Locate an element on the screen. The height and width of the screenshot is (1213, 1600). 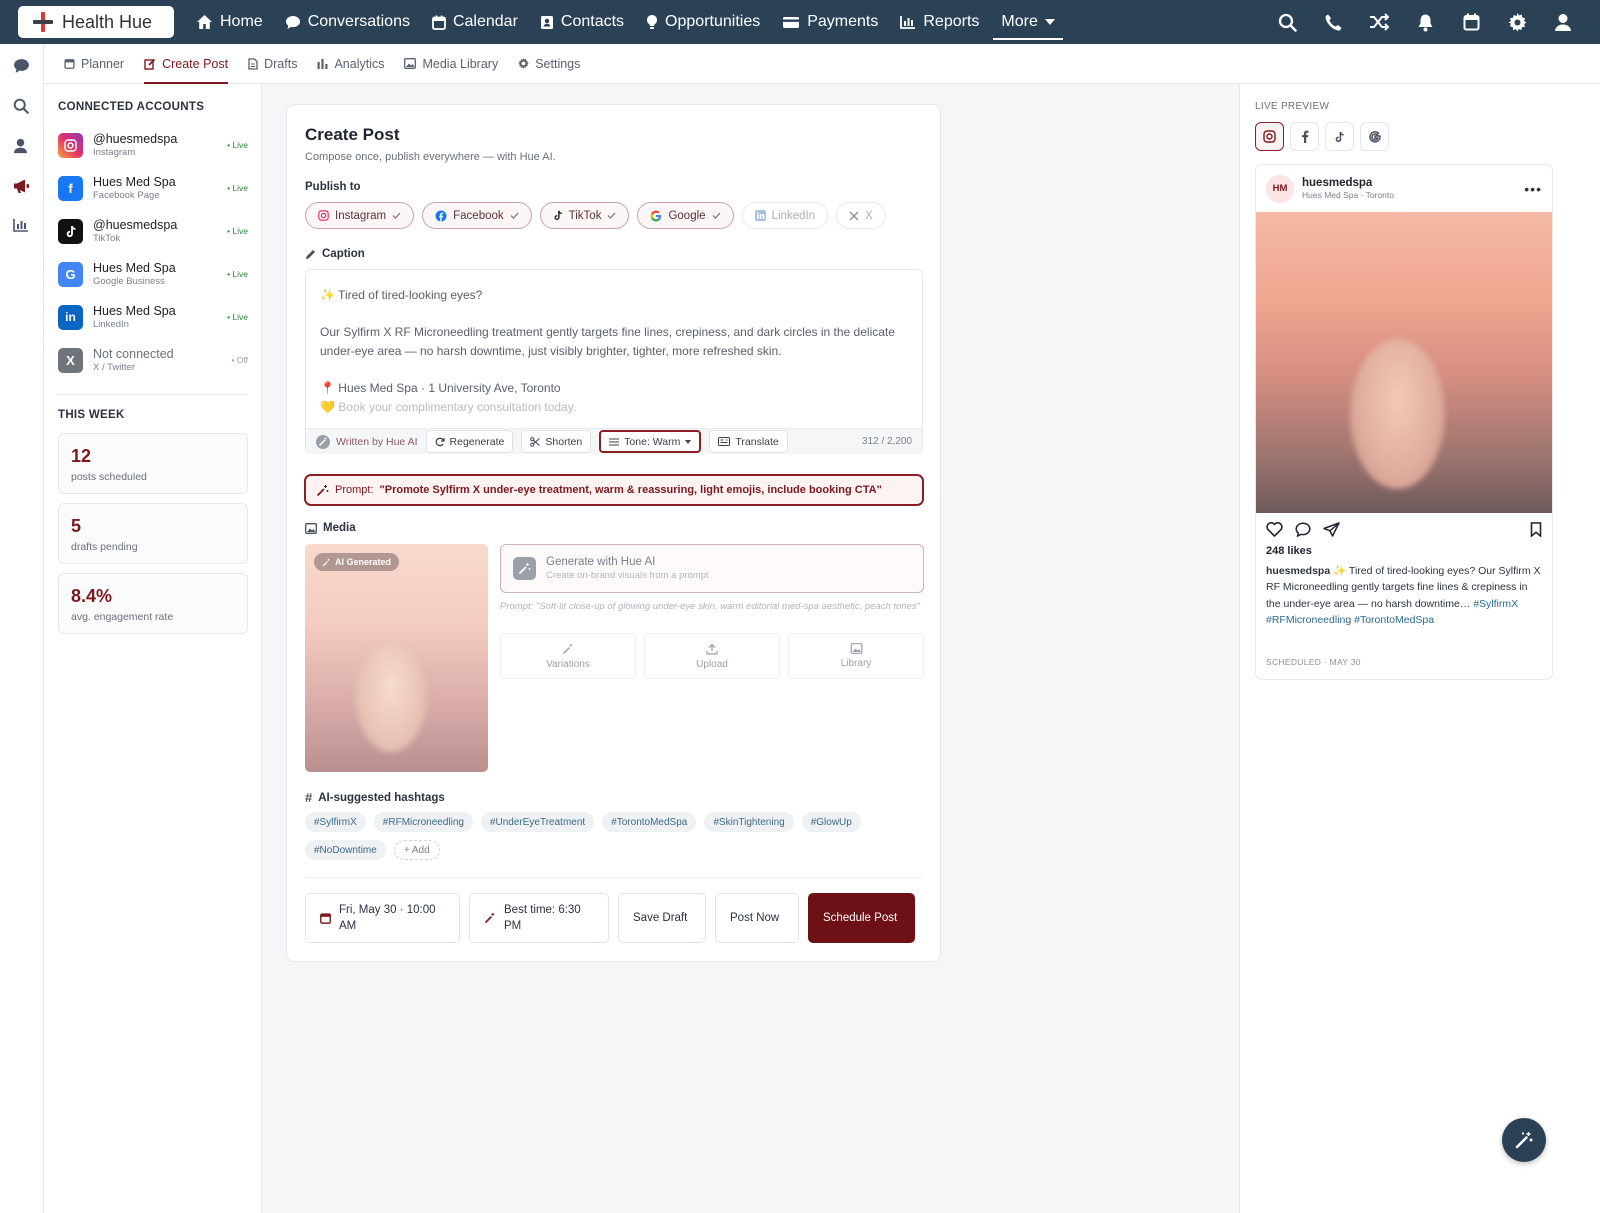
bookmark-icon is located at coordinates (1536, 529).